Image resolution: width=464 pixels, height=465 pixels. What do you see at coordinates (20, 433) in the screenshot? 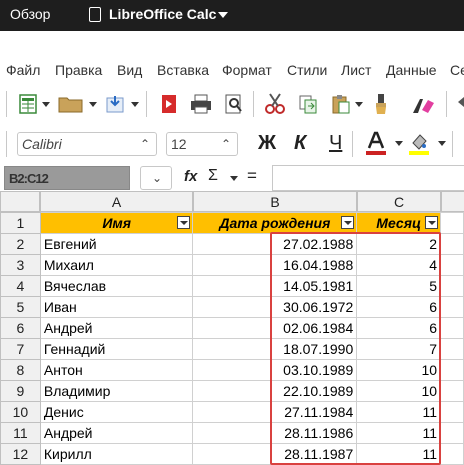
I see `row-header: 11` at bounding box center [20, 433].